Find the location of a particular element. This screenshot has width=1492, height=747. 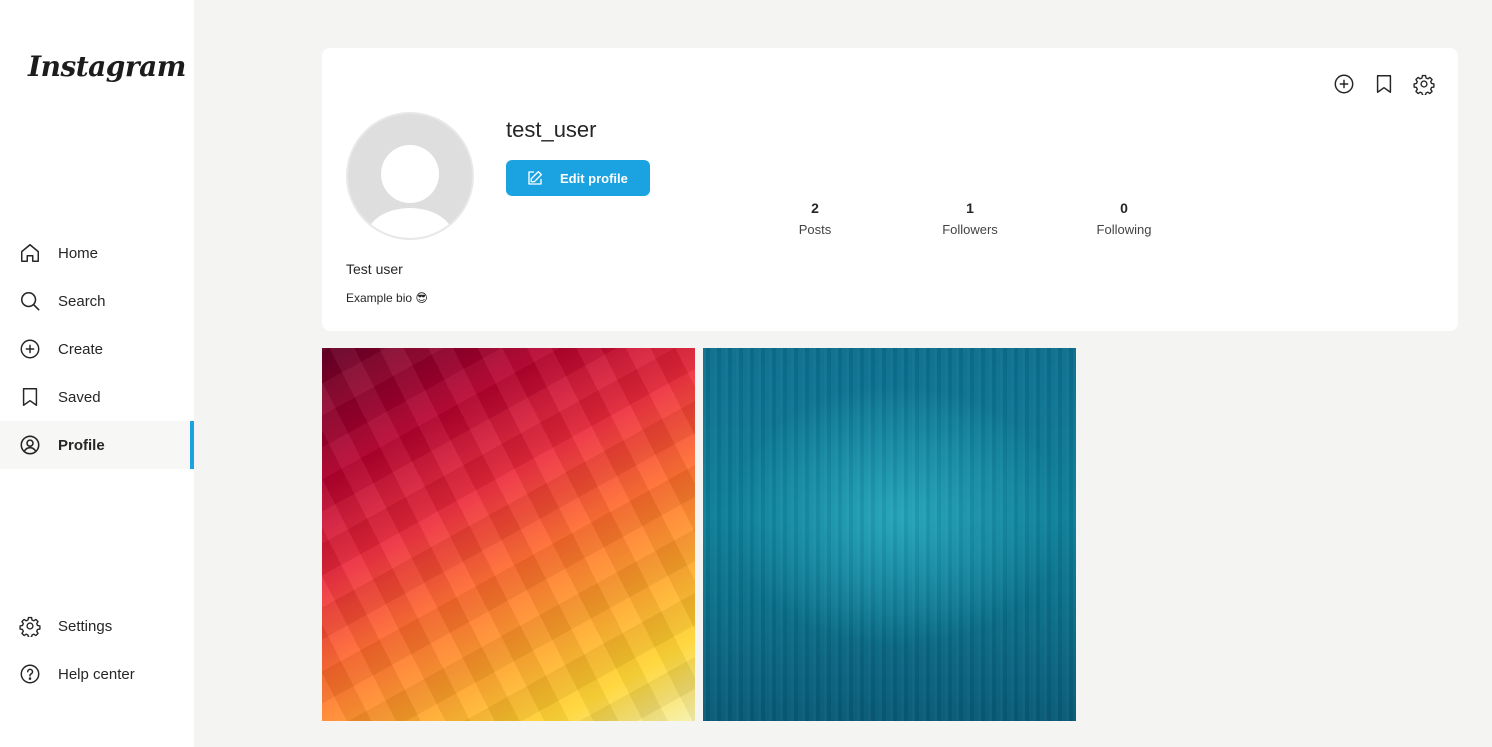

stat-label: Followers is located at coordinates (970, 229).